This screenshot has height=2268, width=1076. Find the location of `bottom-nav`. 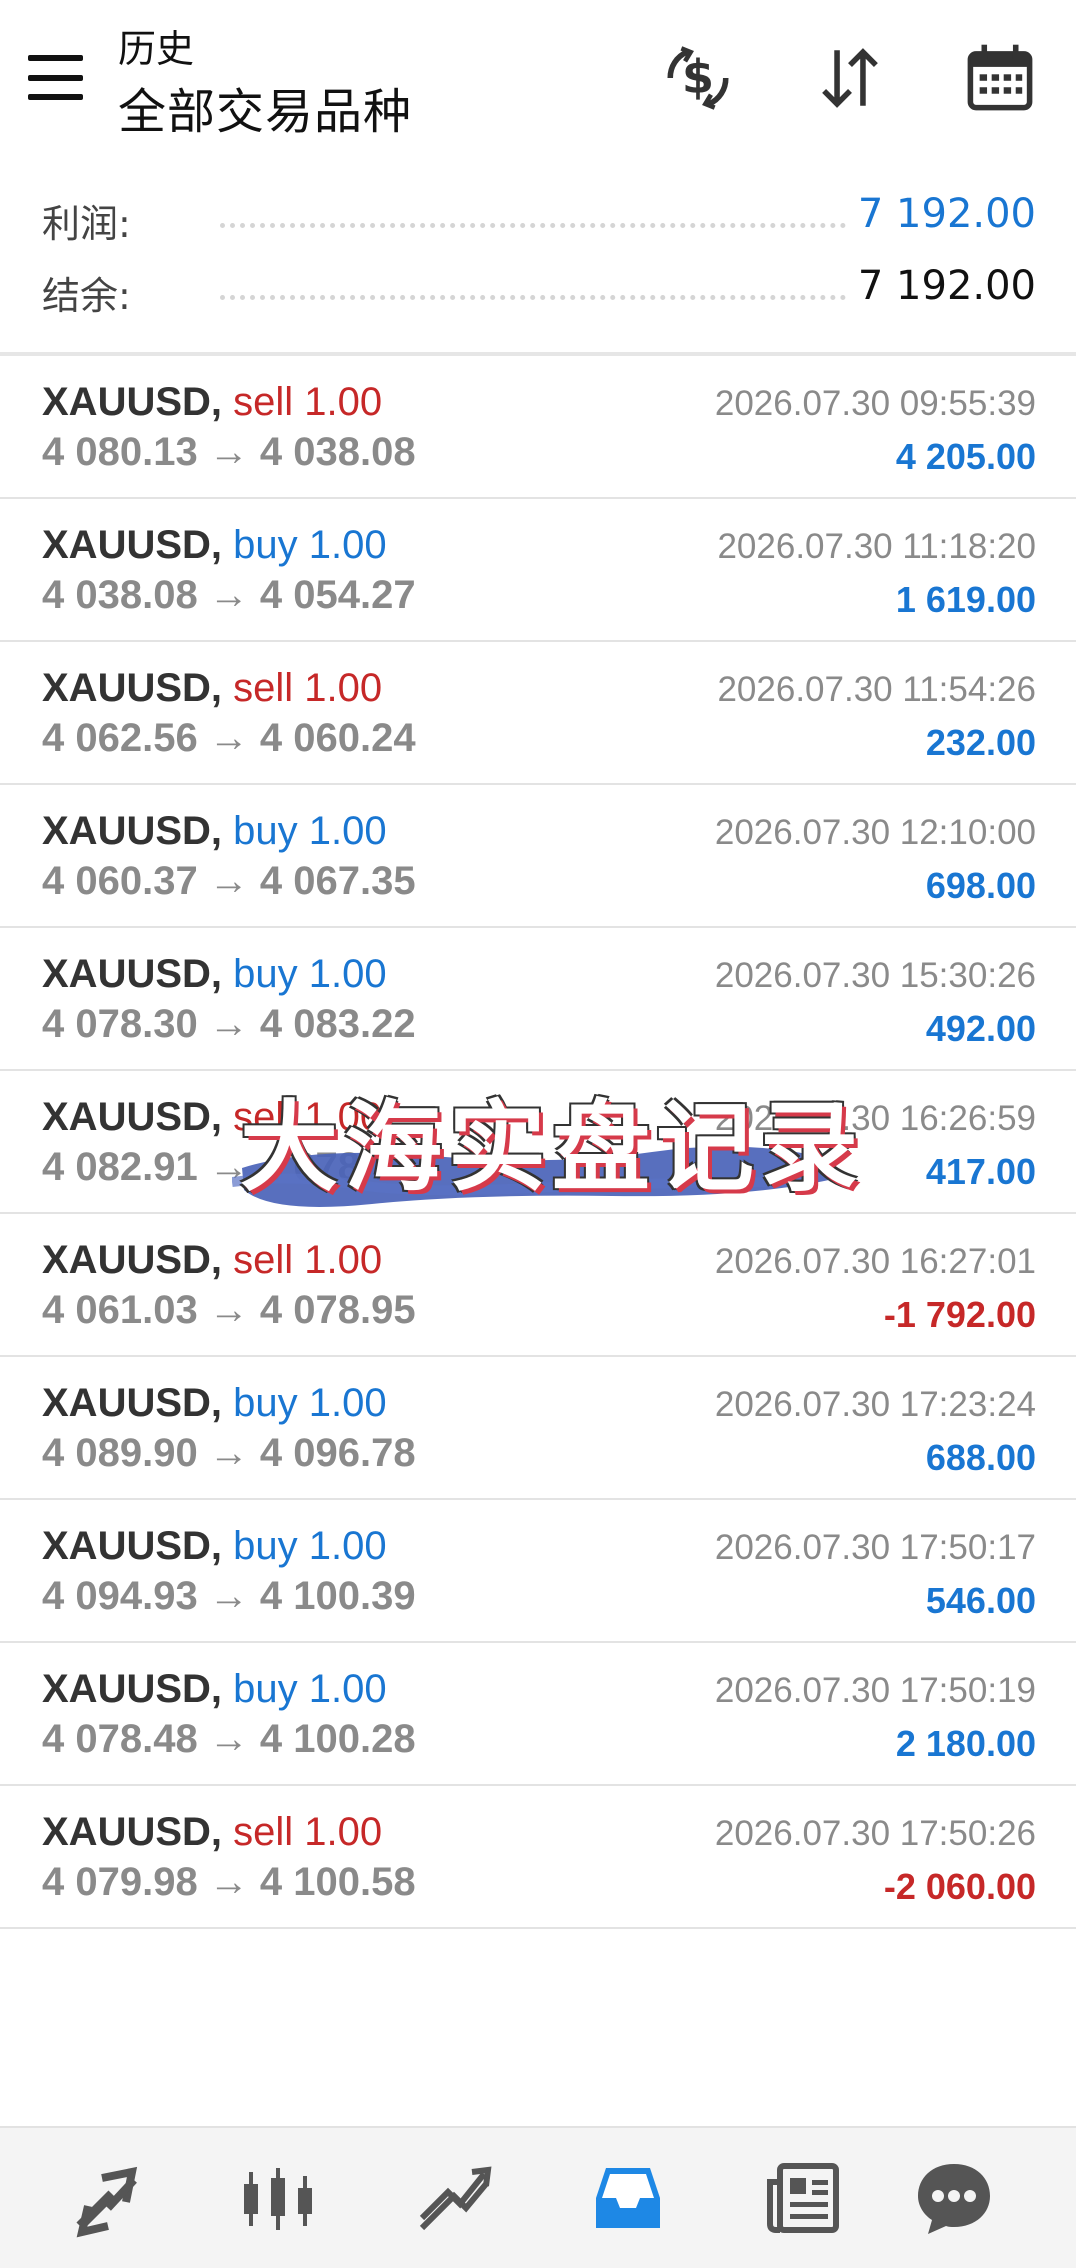

bottom-nav is located at coordinates (538, 2197).